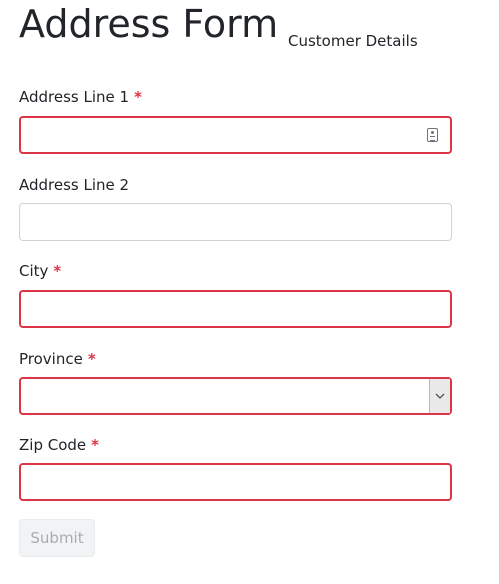  I want to click on city-label: City *, so click(40, 271).